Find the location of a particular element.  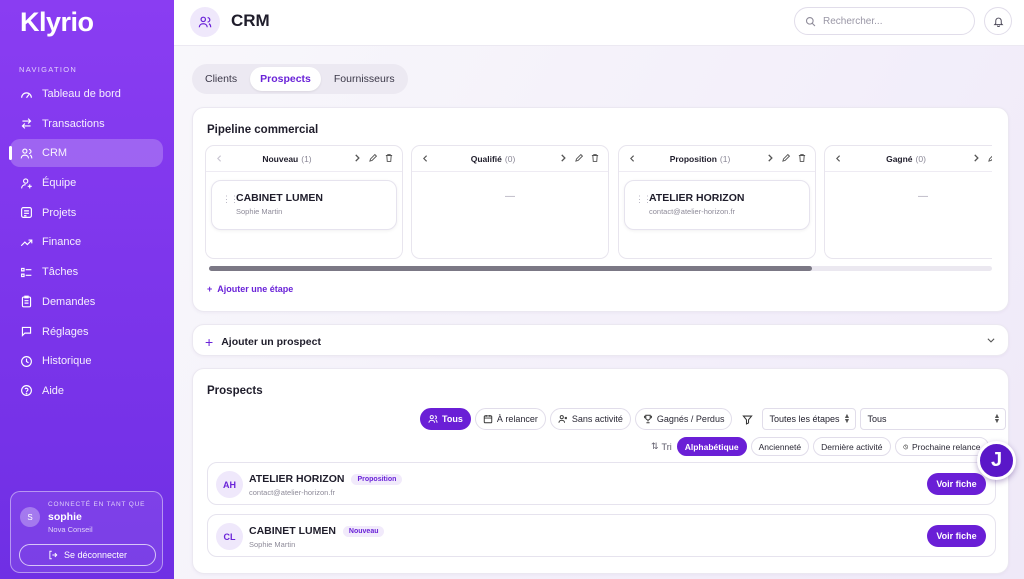

bell-icon is located at coordinates (998, 22).